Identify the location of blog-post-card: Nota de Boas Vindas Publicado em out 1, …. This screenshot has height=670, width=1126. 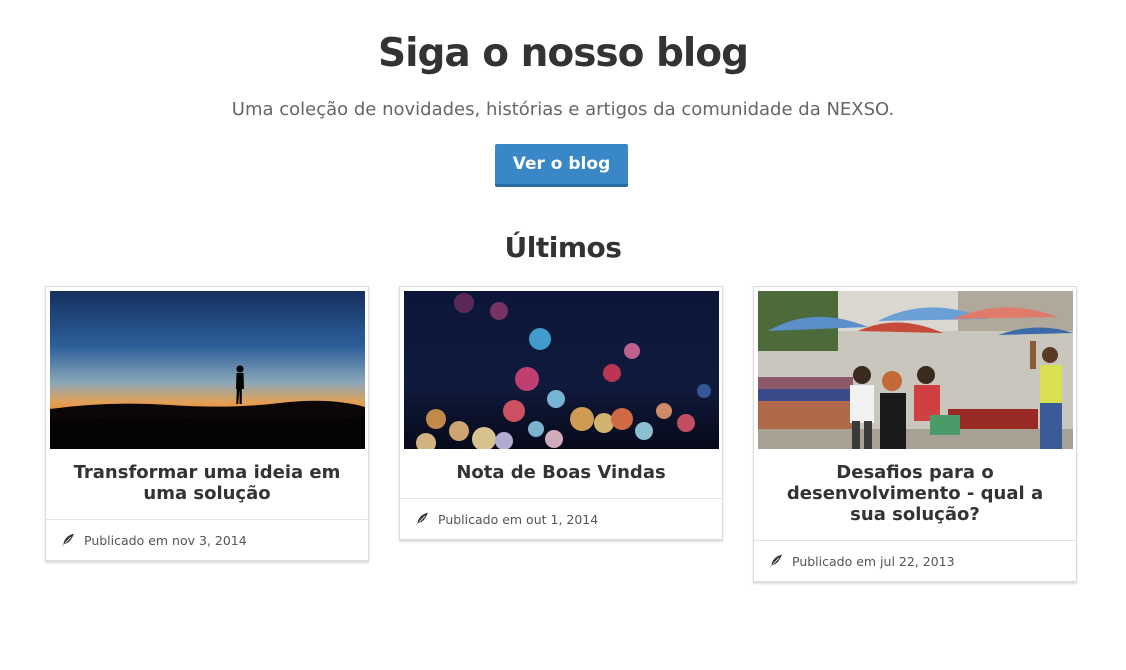
(561, 413).